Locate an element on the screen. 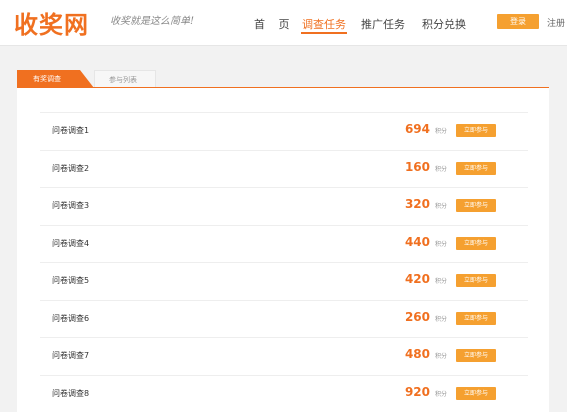  survey-row: 问卷调查7 480 积分 立即参与 is located at coordinates (284, 356).